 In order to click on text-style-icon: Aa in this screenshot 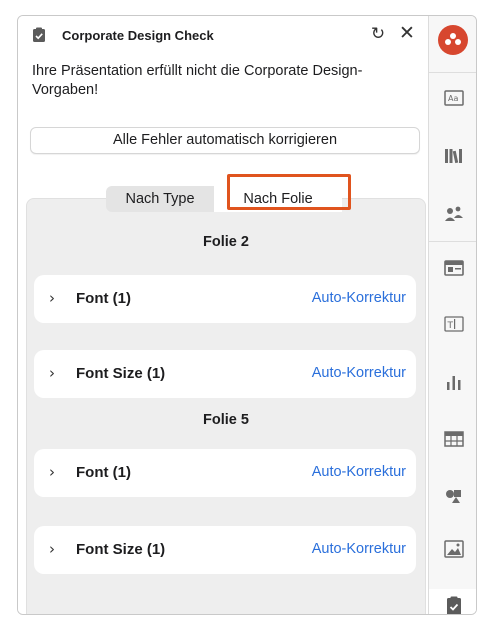, I will do `click(454, 98)`.